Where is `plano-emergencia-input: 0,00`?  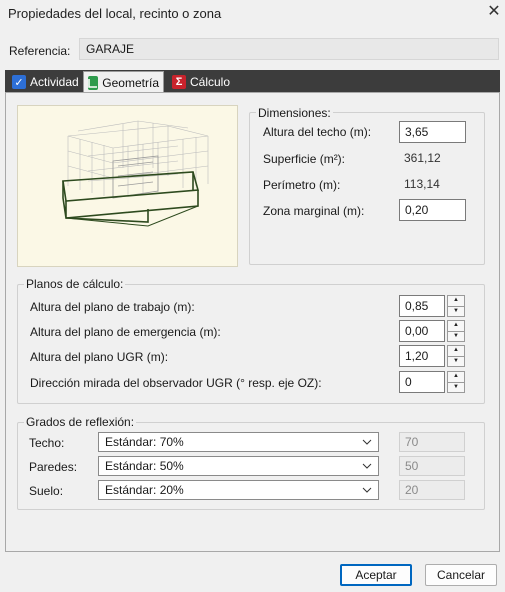
plano-emergencia-input: 0,00 is located at coordinates (422, 331).